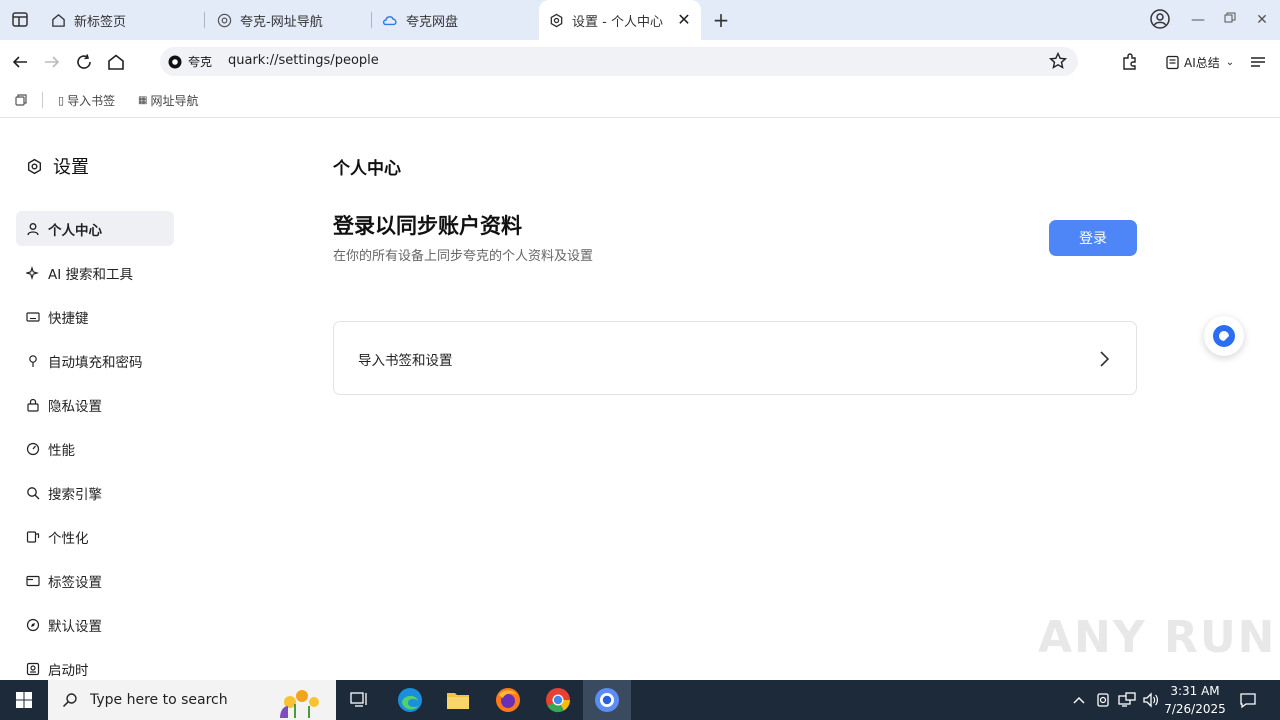  I want to click on bookmark-star-icon, so click(1058, 61).